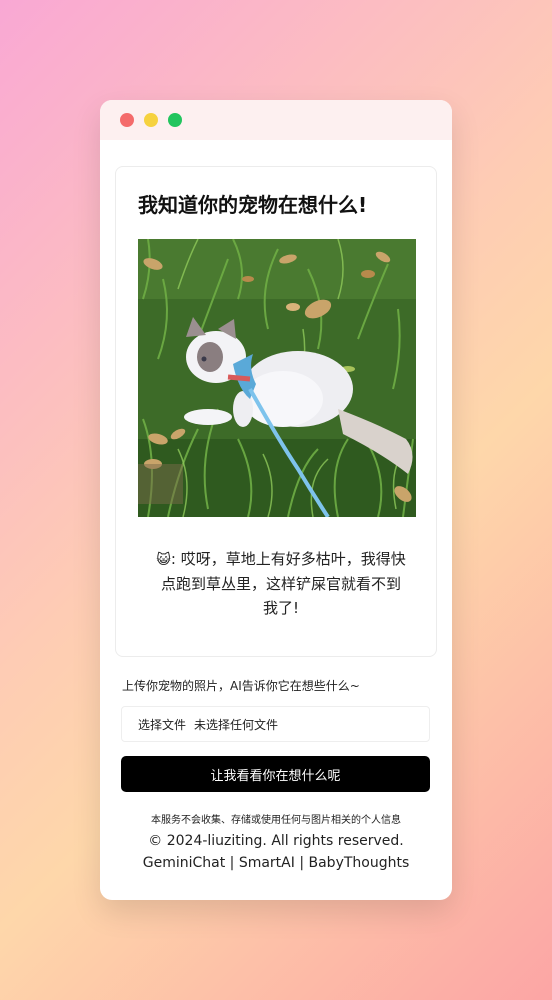  I want to click on privacy-notice: 本服务不会收集、存储或使用任何与图片相关的个人信息, so click(276, 820).